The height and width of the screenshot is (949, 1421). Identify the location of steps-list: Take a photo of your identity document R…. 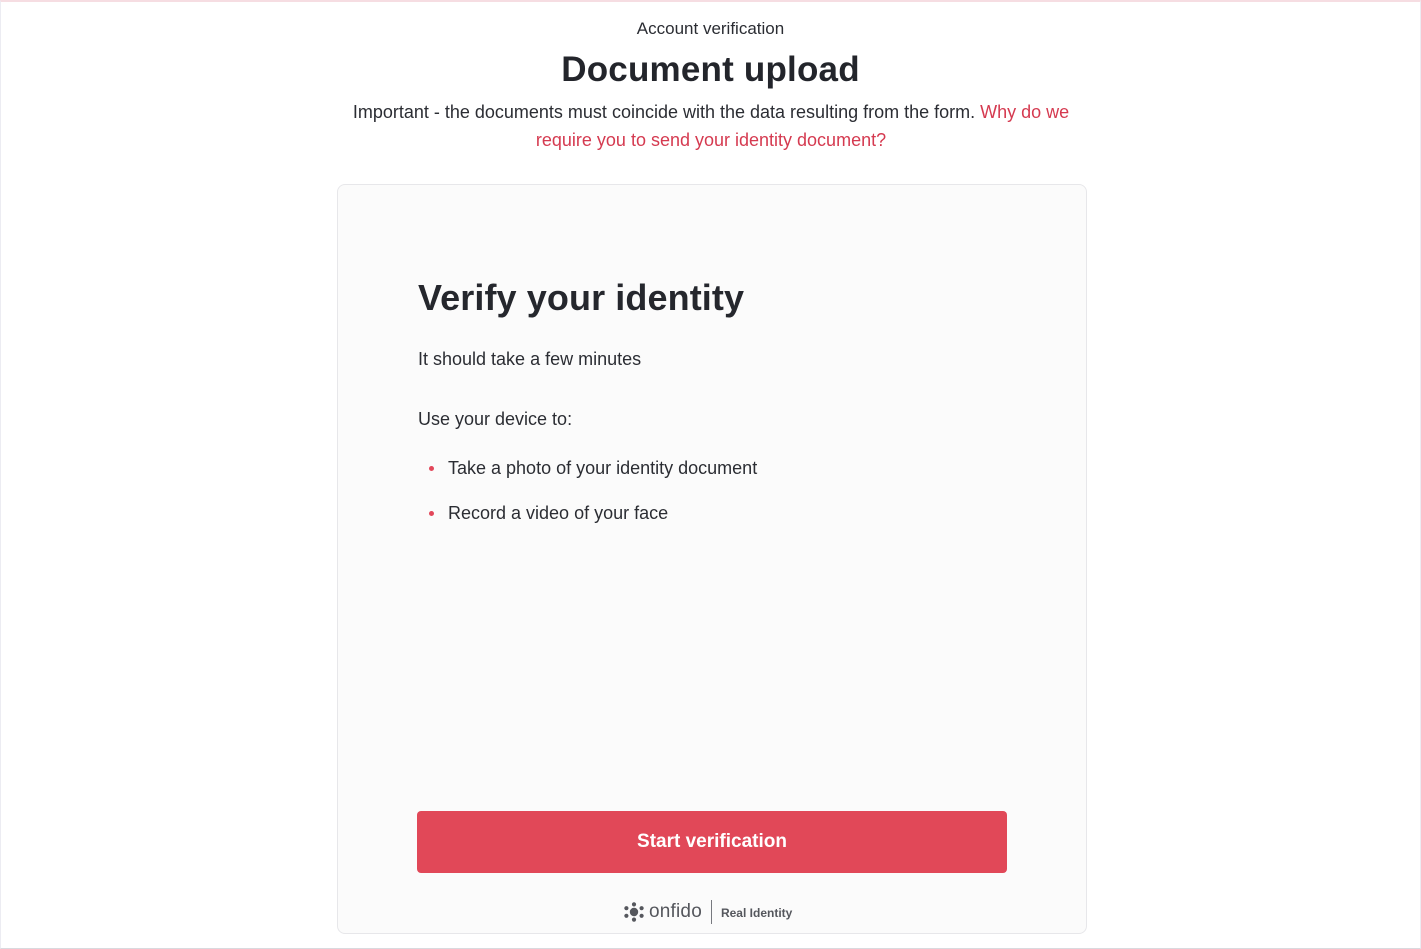
(587, 498).